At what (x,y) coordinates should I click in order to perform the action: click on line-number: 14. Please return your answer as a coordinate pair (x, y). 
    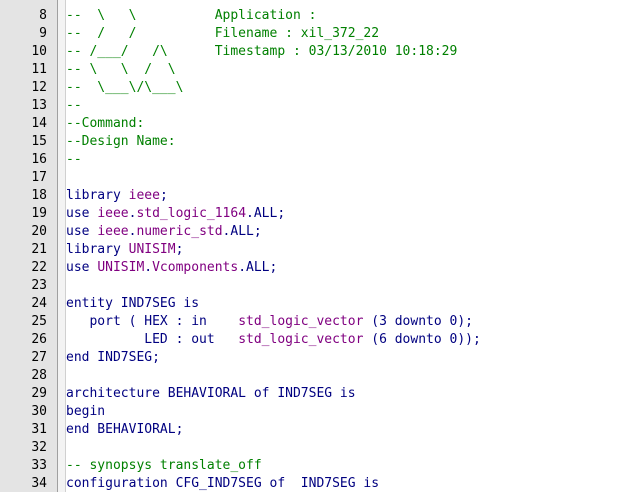
    Looking at the image, I should click on (39, 123).